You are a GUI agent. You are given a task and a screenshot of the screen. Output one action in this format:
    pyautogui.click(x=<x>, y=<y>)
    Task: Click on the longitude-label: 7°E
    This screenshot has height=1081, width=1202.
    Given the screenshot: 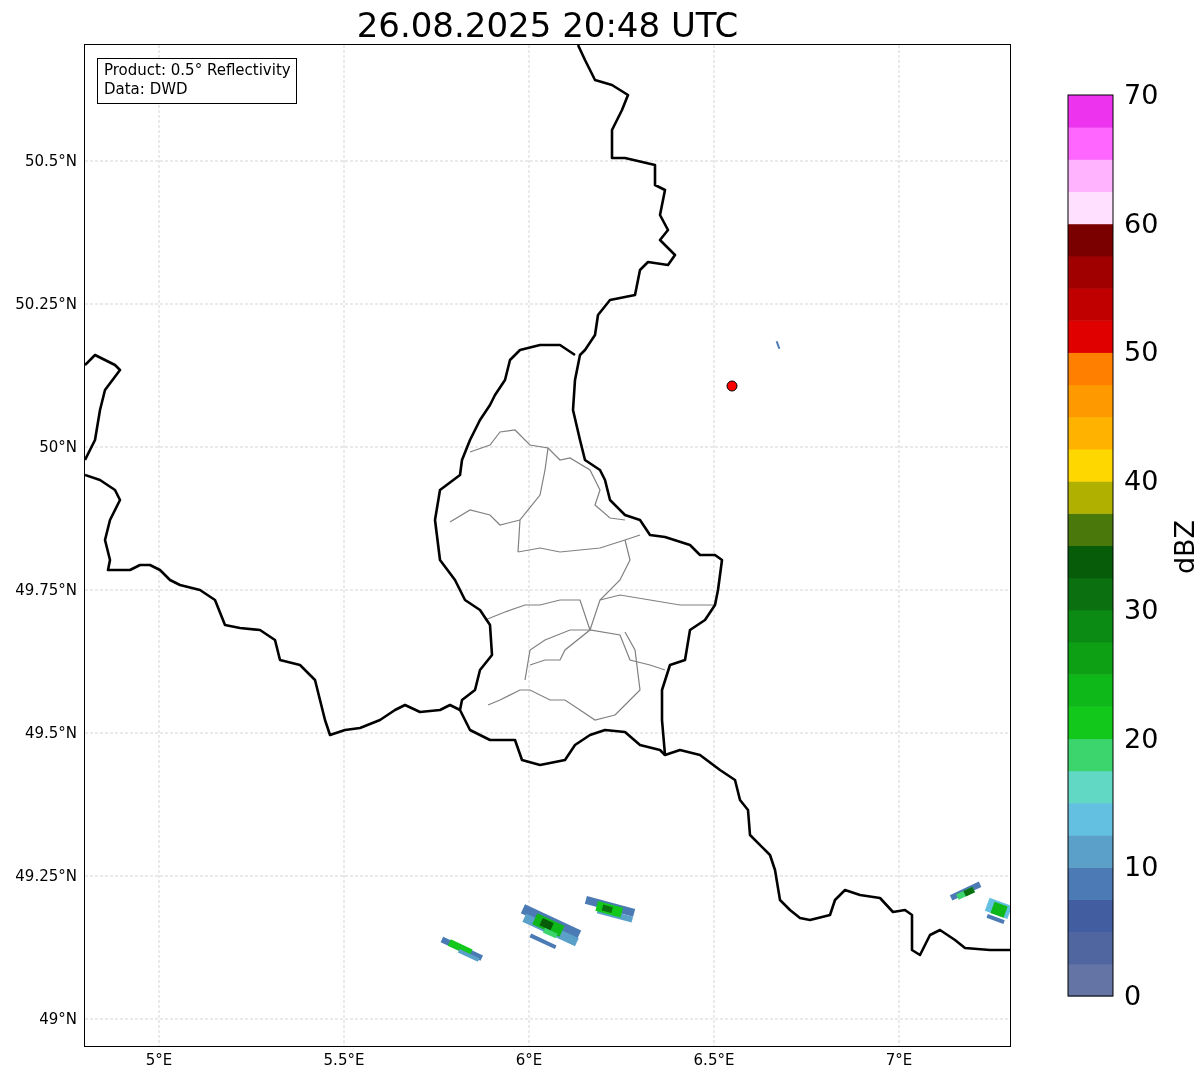 What is the action you would take?
    pyautogui.click(x=899, y=1060)
    